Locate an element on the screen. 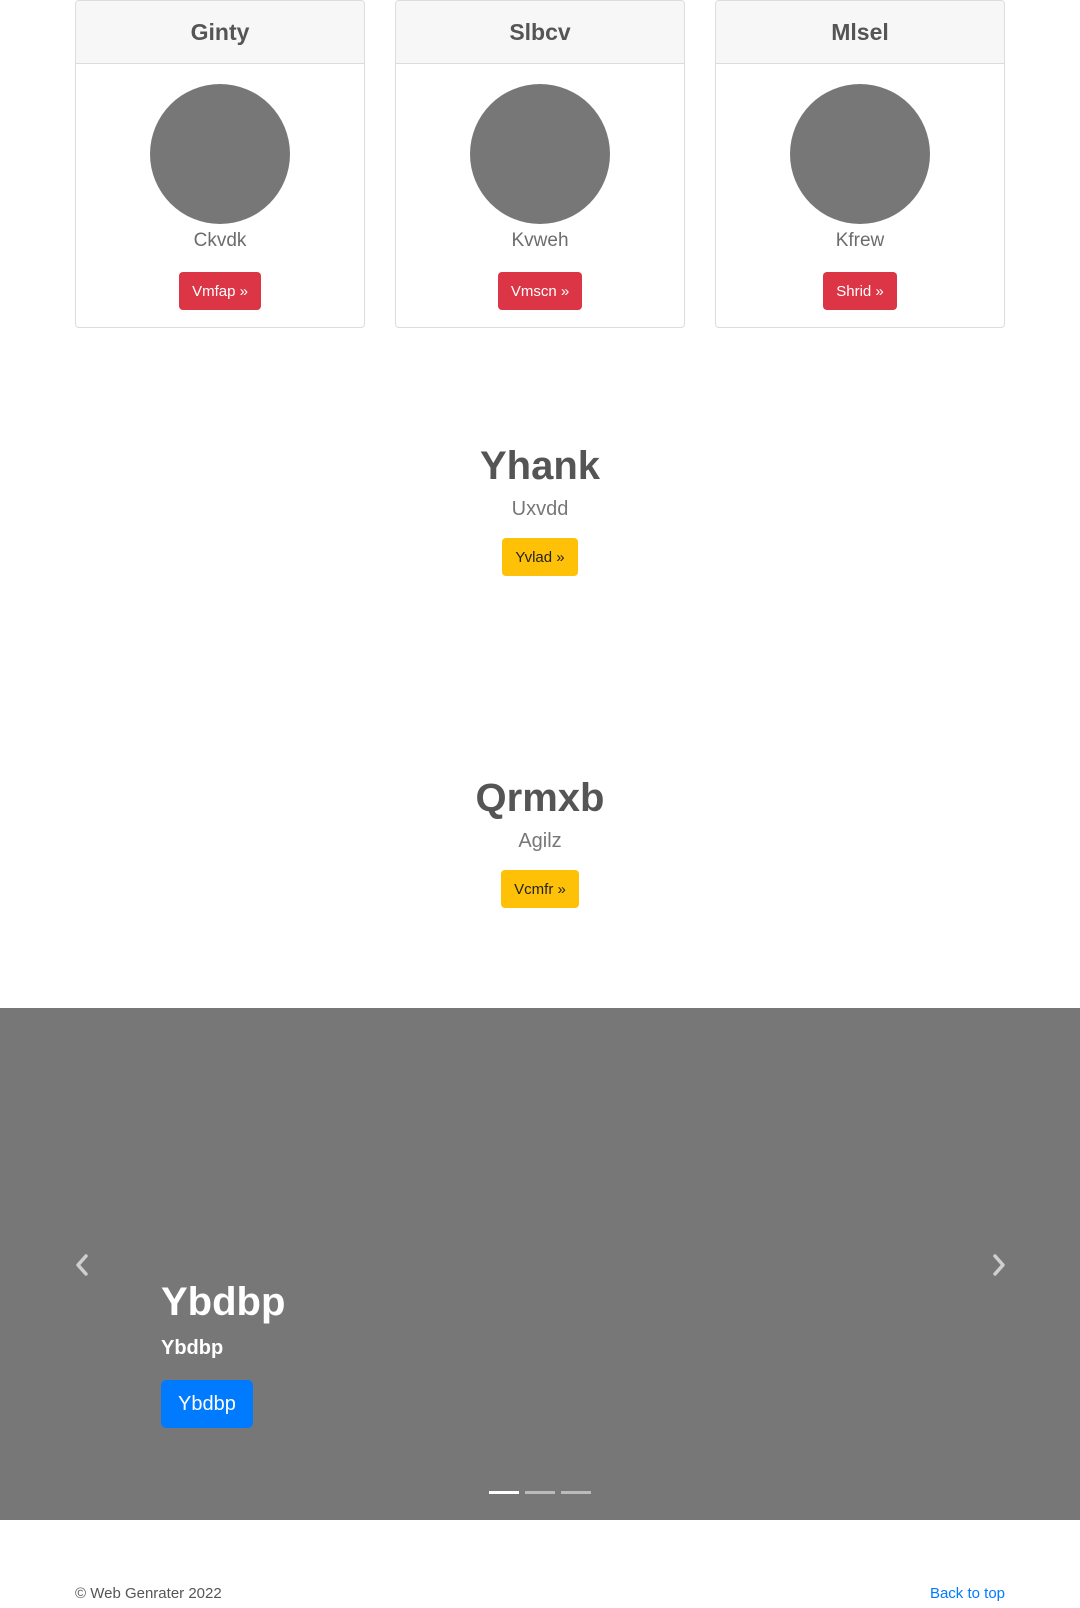 The width and height of the screenshot is (1080, 1608). carousel-cta-button: Ybdbp is located at coordinates (207, 1404).